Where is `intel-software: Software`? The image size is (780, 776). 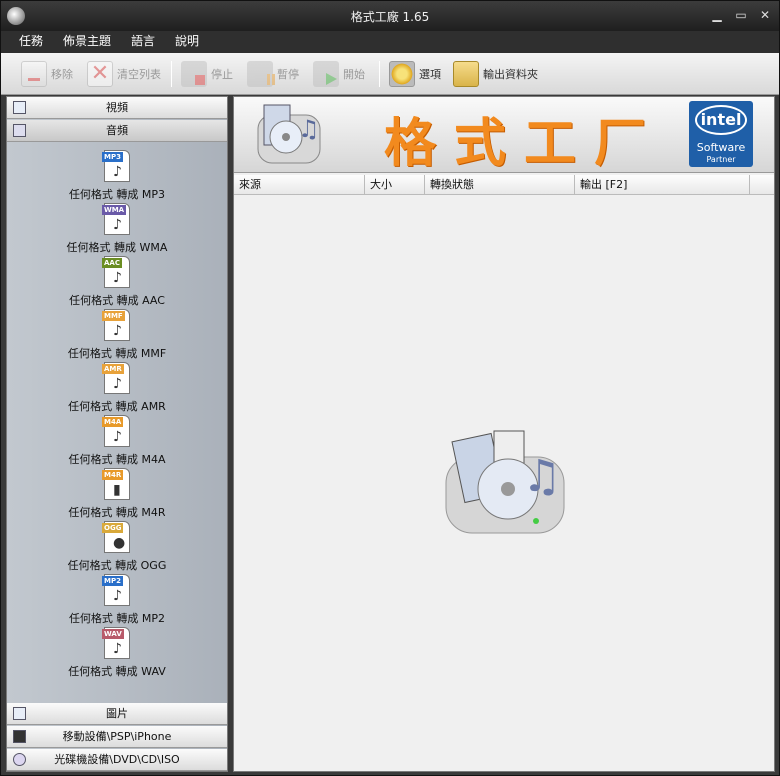
intel-software: Software is located at coordinates (721, 147).